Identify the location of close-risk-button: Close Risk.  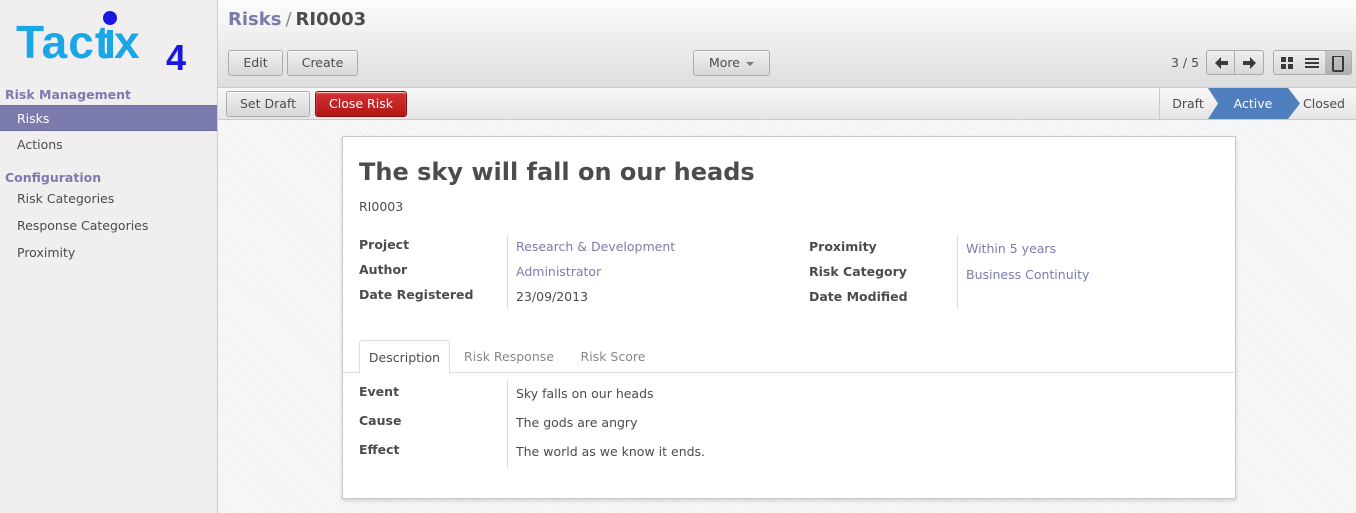
(361, 104).